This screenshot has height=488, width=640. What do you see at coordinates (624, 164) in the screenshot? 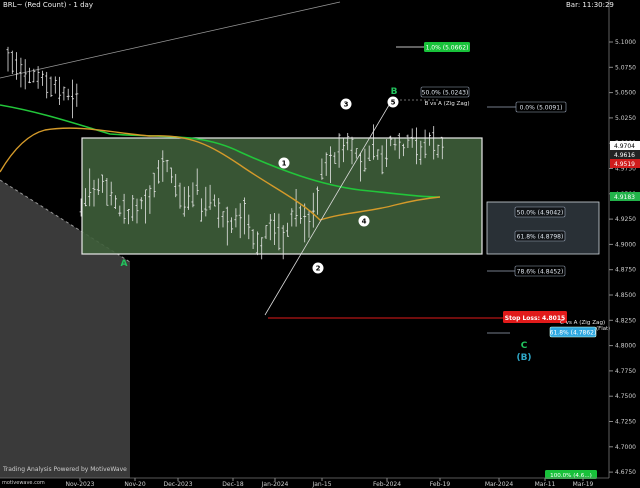
I see `price-tag-label: 4.9519` at bounding box center [624, 164].